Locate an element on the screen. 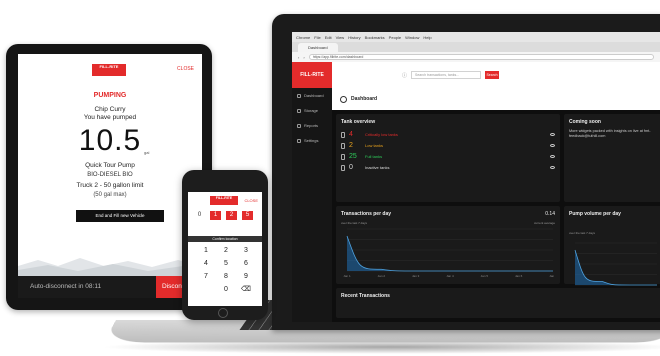 This screenshot has width=660, height=356. tank-row-full: 25 Full tanks is located at coordinates (448, 156).